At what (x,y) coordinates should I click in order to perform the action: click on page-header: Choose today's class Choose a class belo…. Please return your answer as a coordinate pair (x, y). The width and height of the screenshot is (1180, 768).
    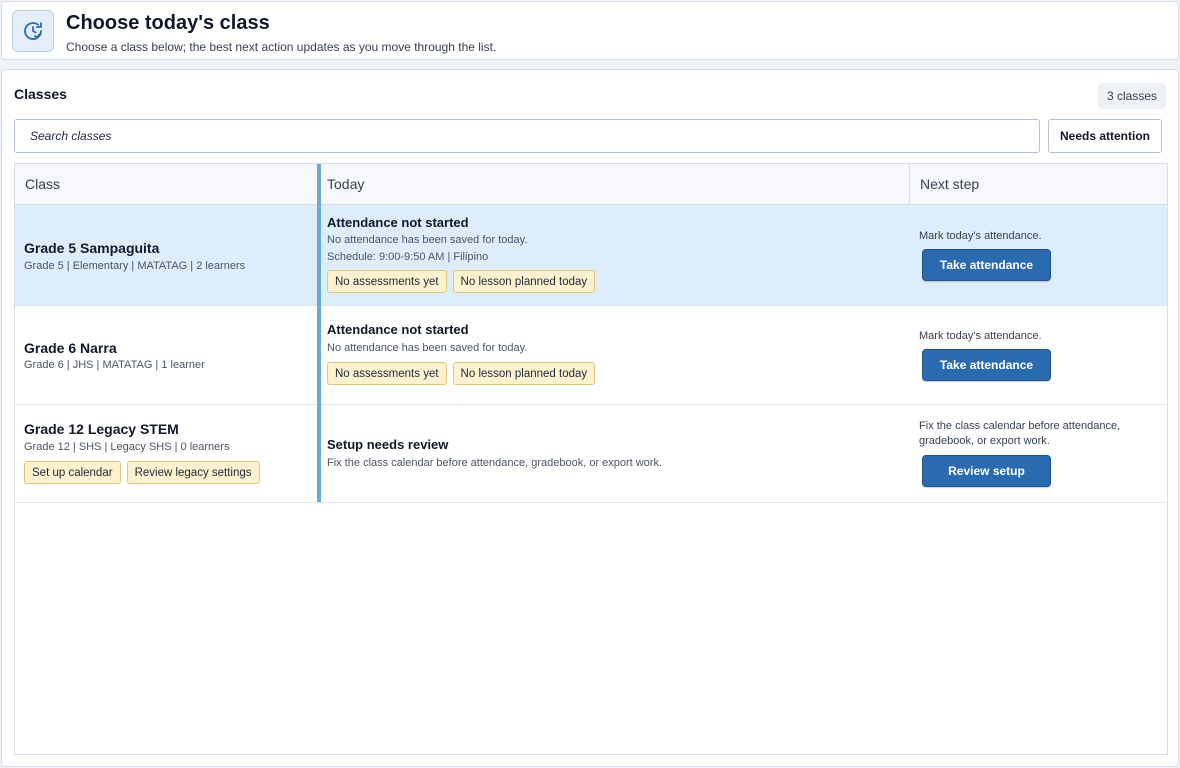
    Looking at the image, I should click on (590, 30).